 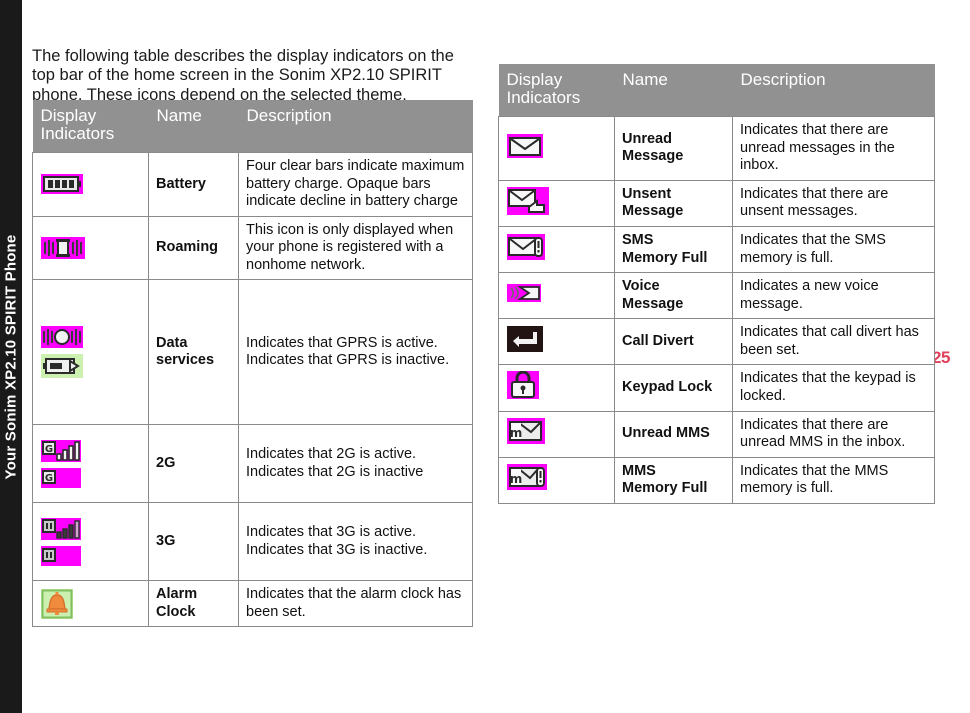 What do you see at coordinates (335, 471) in the screenshot?
I see `description-line: Indicates that 2G is inactive` at bounding box center [335, 471].